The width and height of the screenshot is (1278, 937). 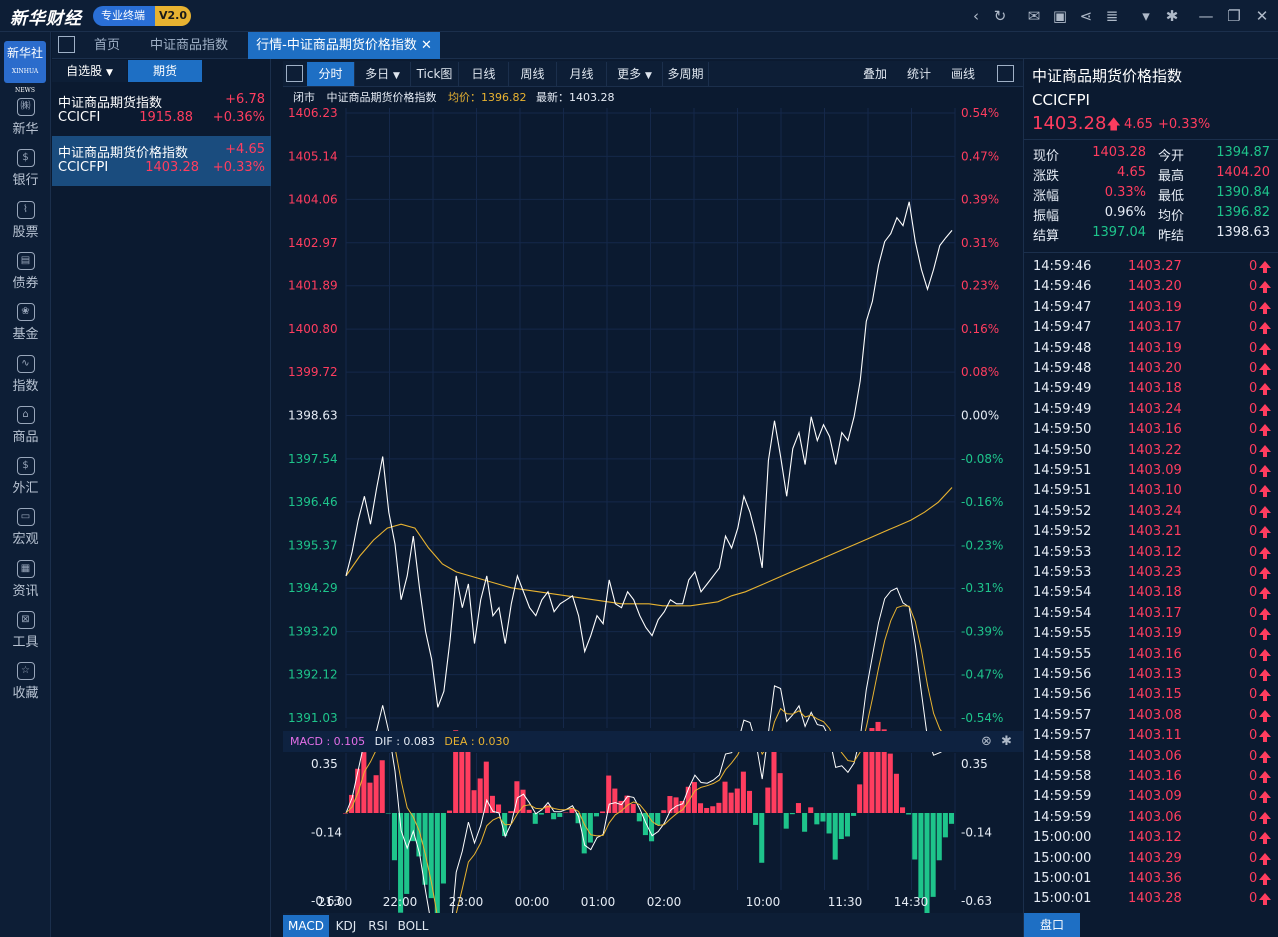 I want to click on close-icon: ✕, so click(x=1262, y=16).